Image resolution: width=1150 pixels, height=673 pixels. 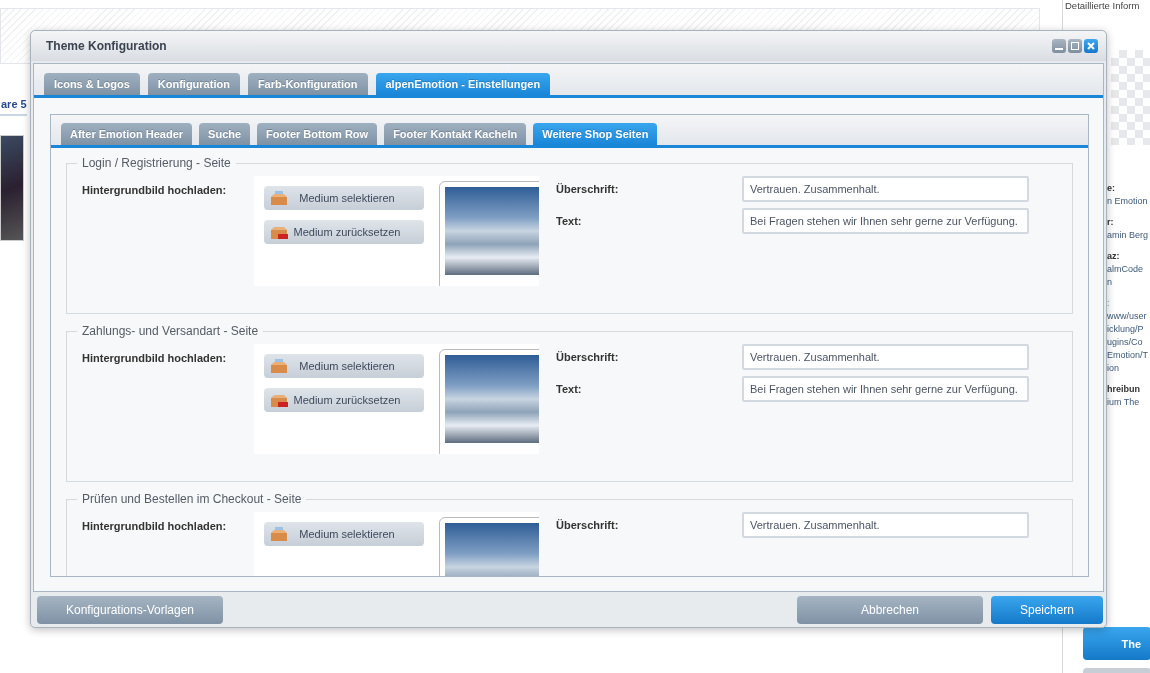 What do you see at coordinates (1126, 329) in the screenshot?
I see `info-text: icklung/P` at bounding box center [1126, 329].